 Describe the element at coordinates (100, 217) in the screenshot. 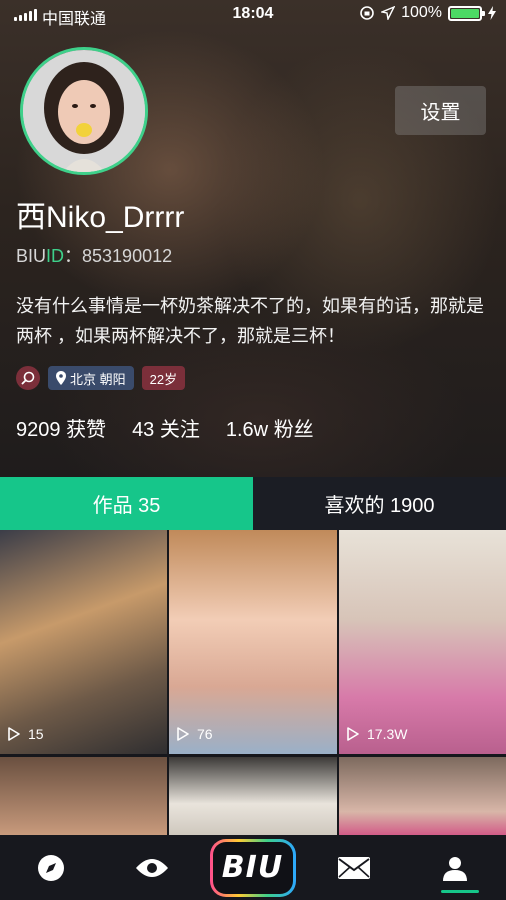

I see `username: 西Niko_Drrrr` at that location.